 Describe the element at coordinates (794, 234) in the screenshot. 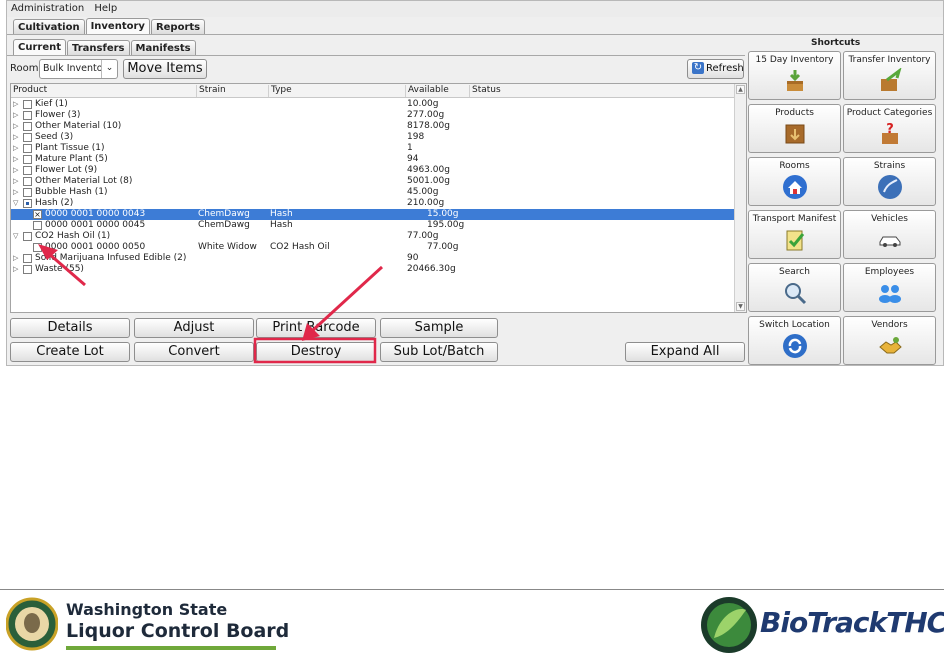

I see `shortcut-transport-manifest: Transport Manifest` at that location.